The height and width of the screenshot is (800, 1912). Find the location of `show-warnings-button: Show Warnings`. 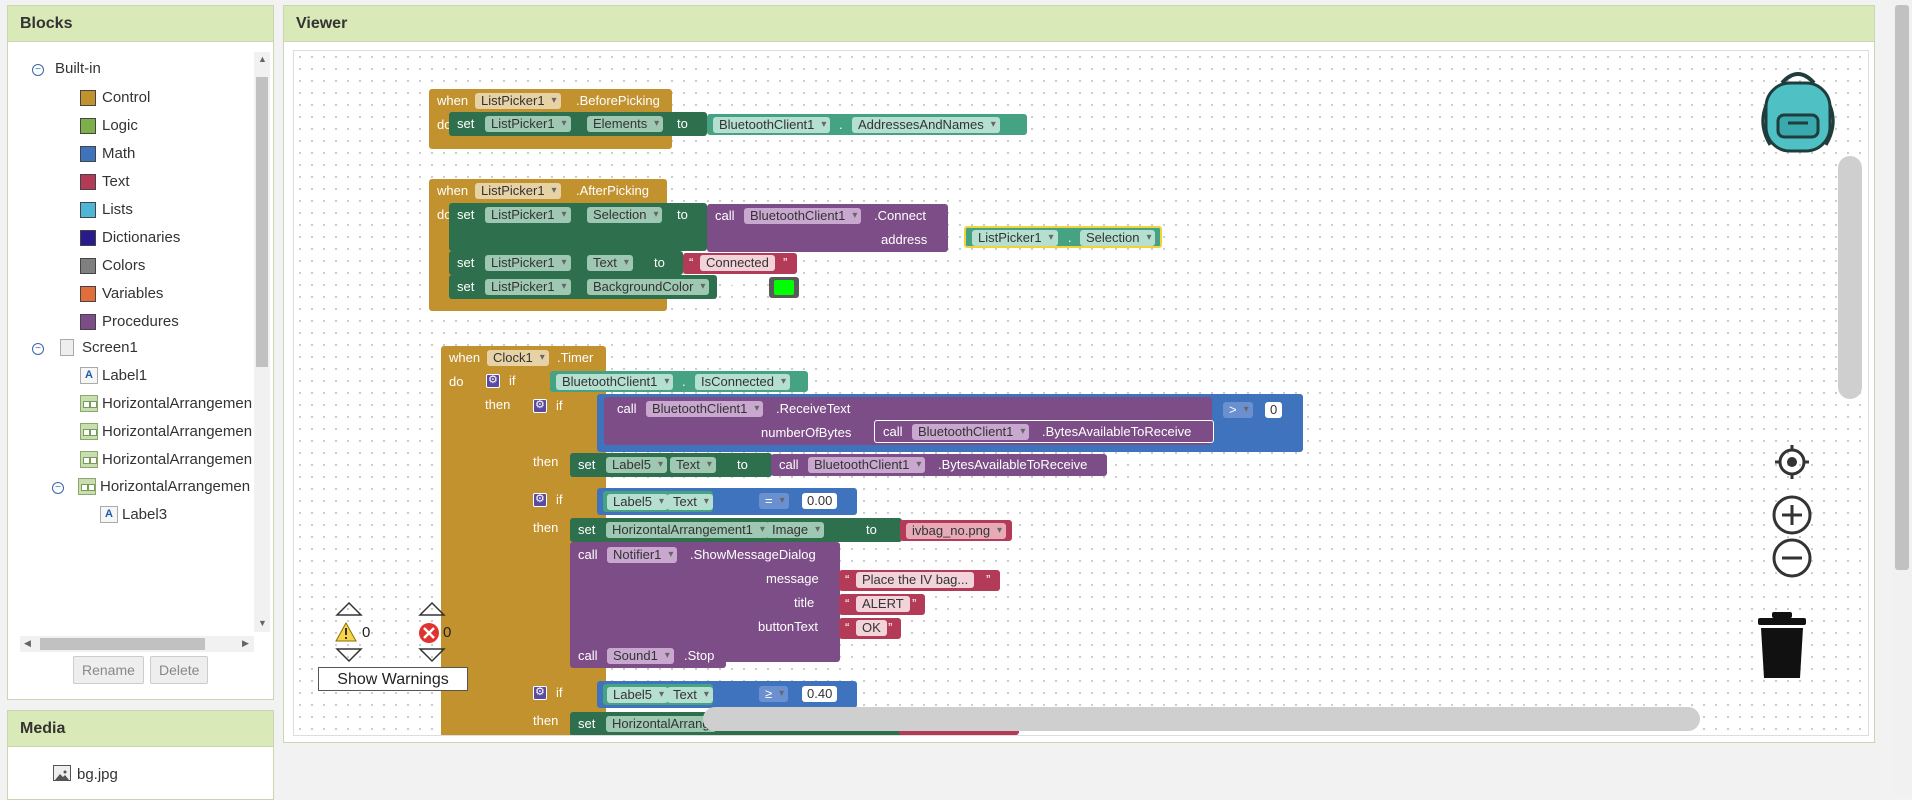

show-warnings-button: Show Warnings is located at coordinates (393, 679).